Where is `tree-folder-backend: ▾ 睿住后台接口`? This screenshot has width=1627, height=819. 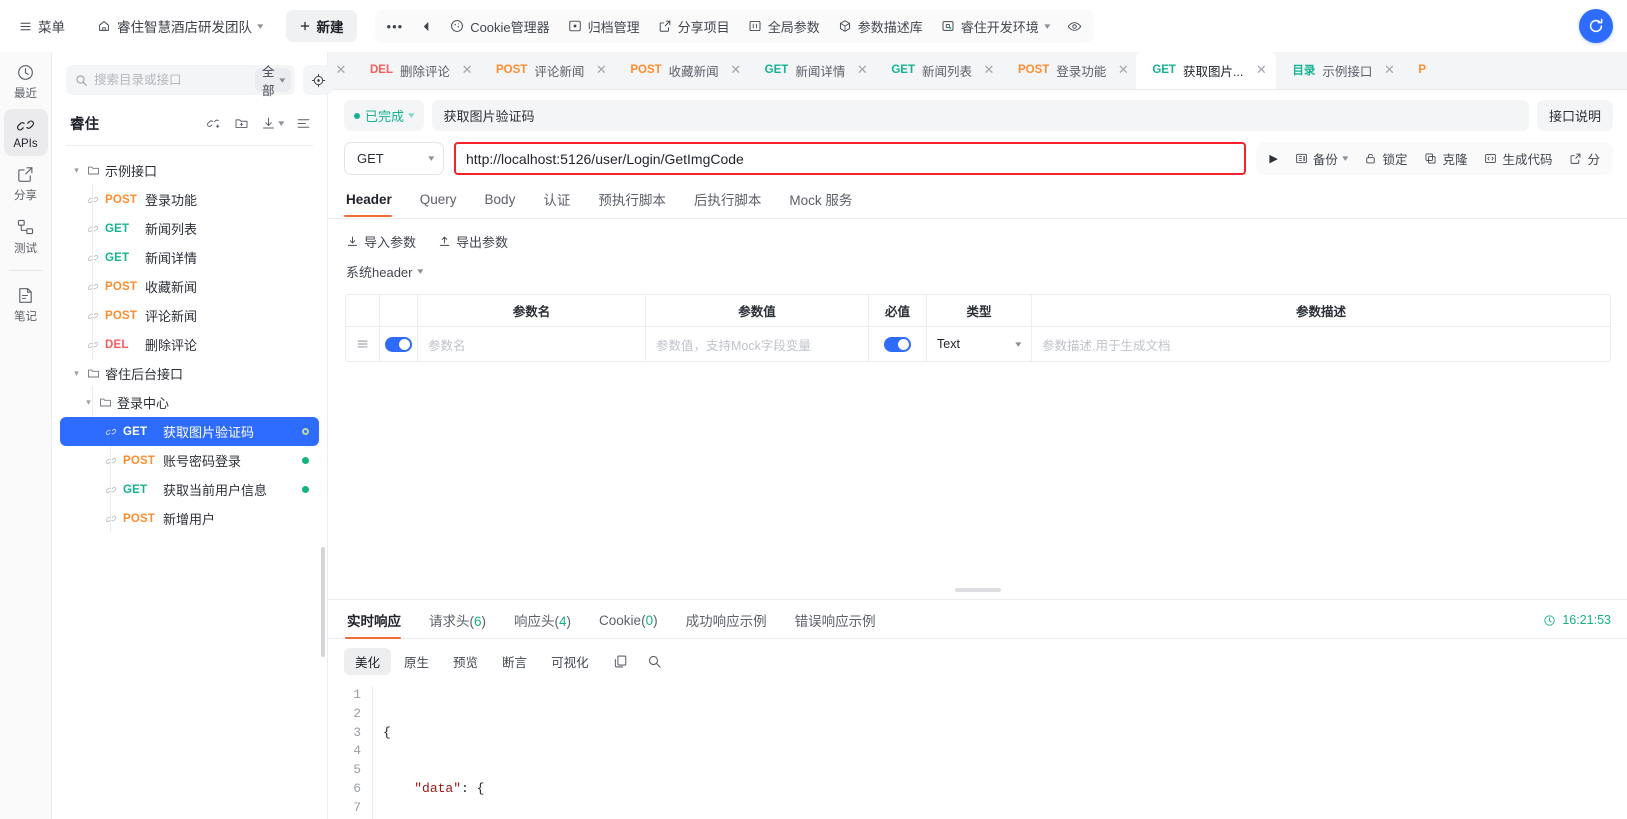 tree-folder-backend: ▾ 睿住后台接口 is located at coordinates (189, 373).